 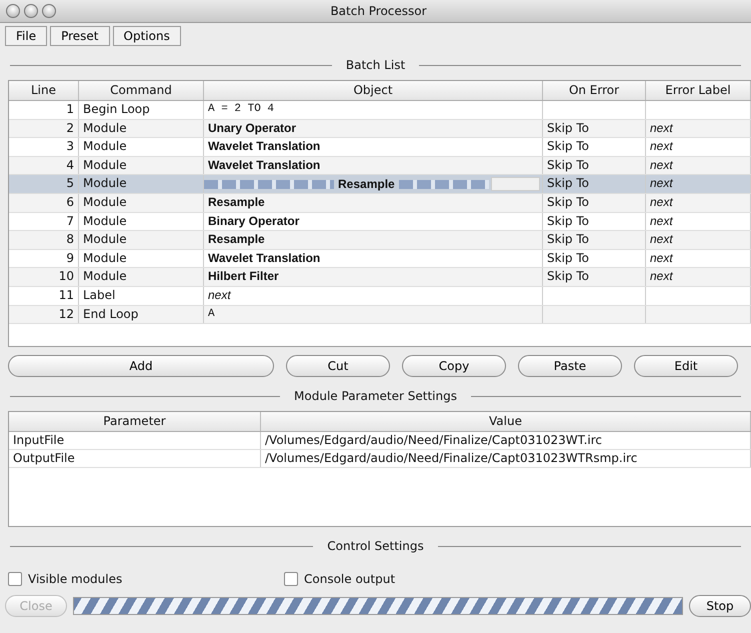 What do you see at coordinates (373, 221) in the screenshot?
I see `table-cell: Binary Operator` at bounding box center [373, 221].